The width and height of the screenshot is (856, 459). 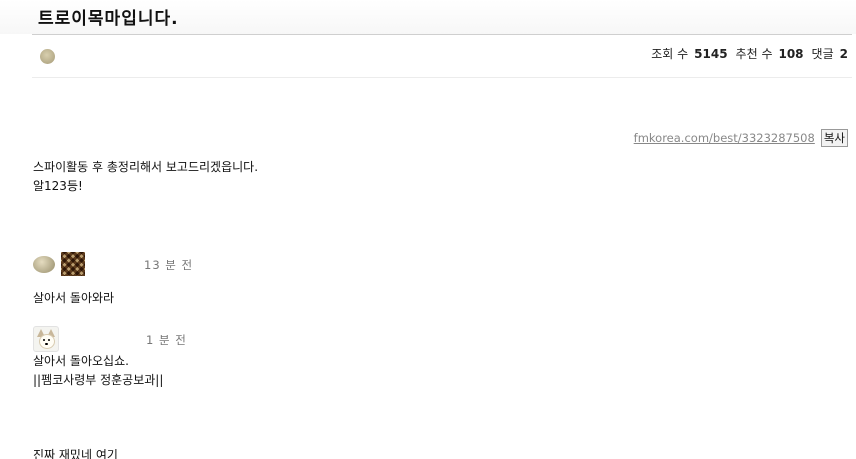 I want to click on comment-item: 1 분 전 살아서 돌아오십쇼. ||펨코사령부 정훈공보과||, so click(x=233, y=361).